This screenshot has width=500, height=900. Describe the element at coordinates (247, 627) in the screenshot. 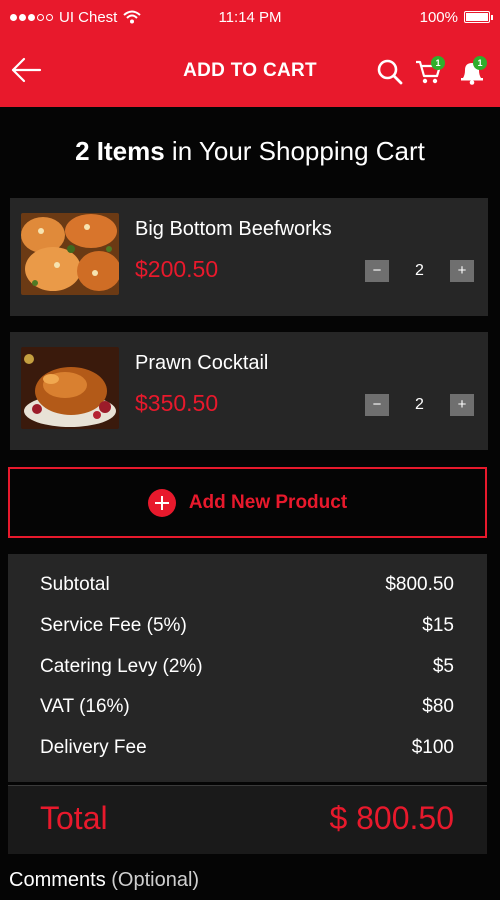

I see `summary-row-service-fee: Service Fee (5%) $15` at that location.